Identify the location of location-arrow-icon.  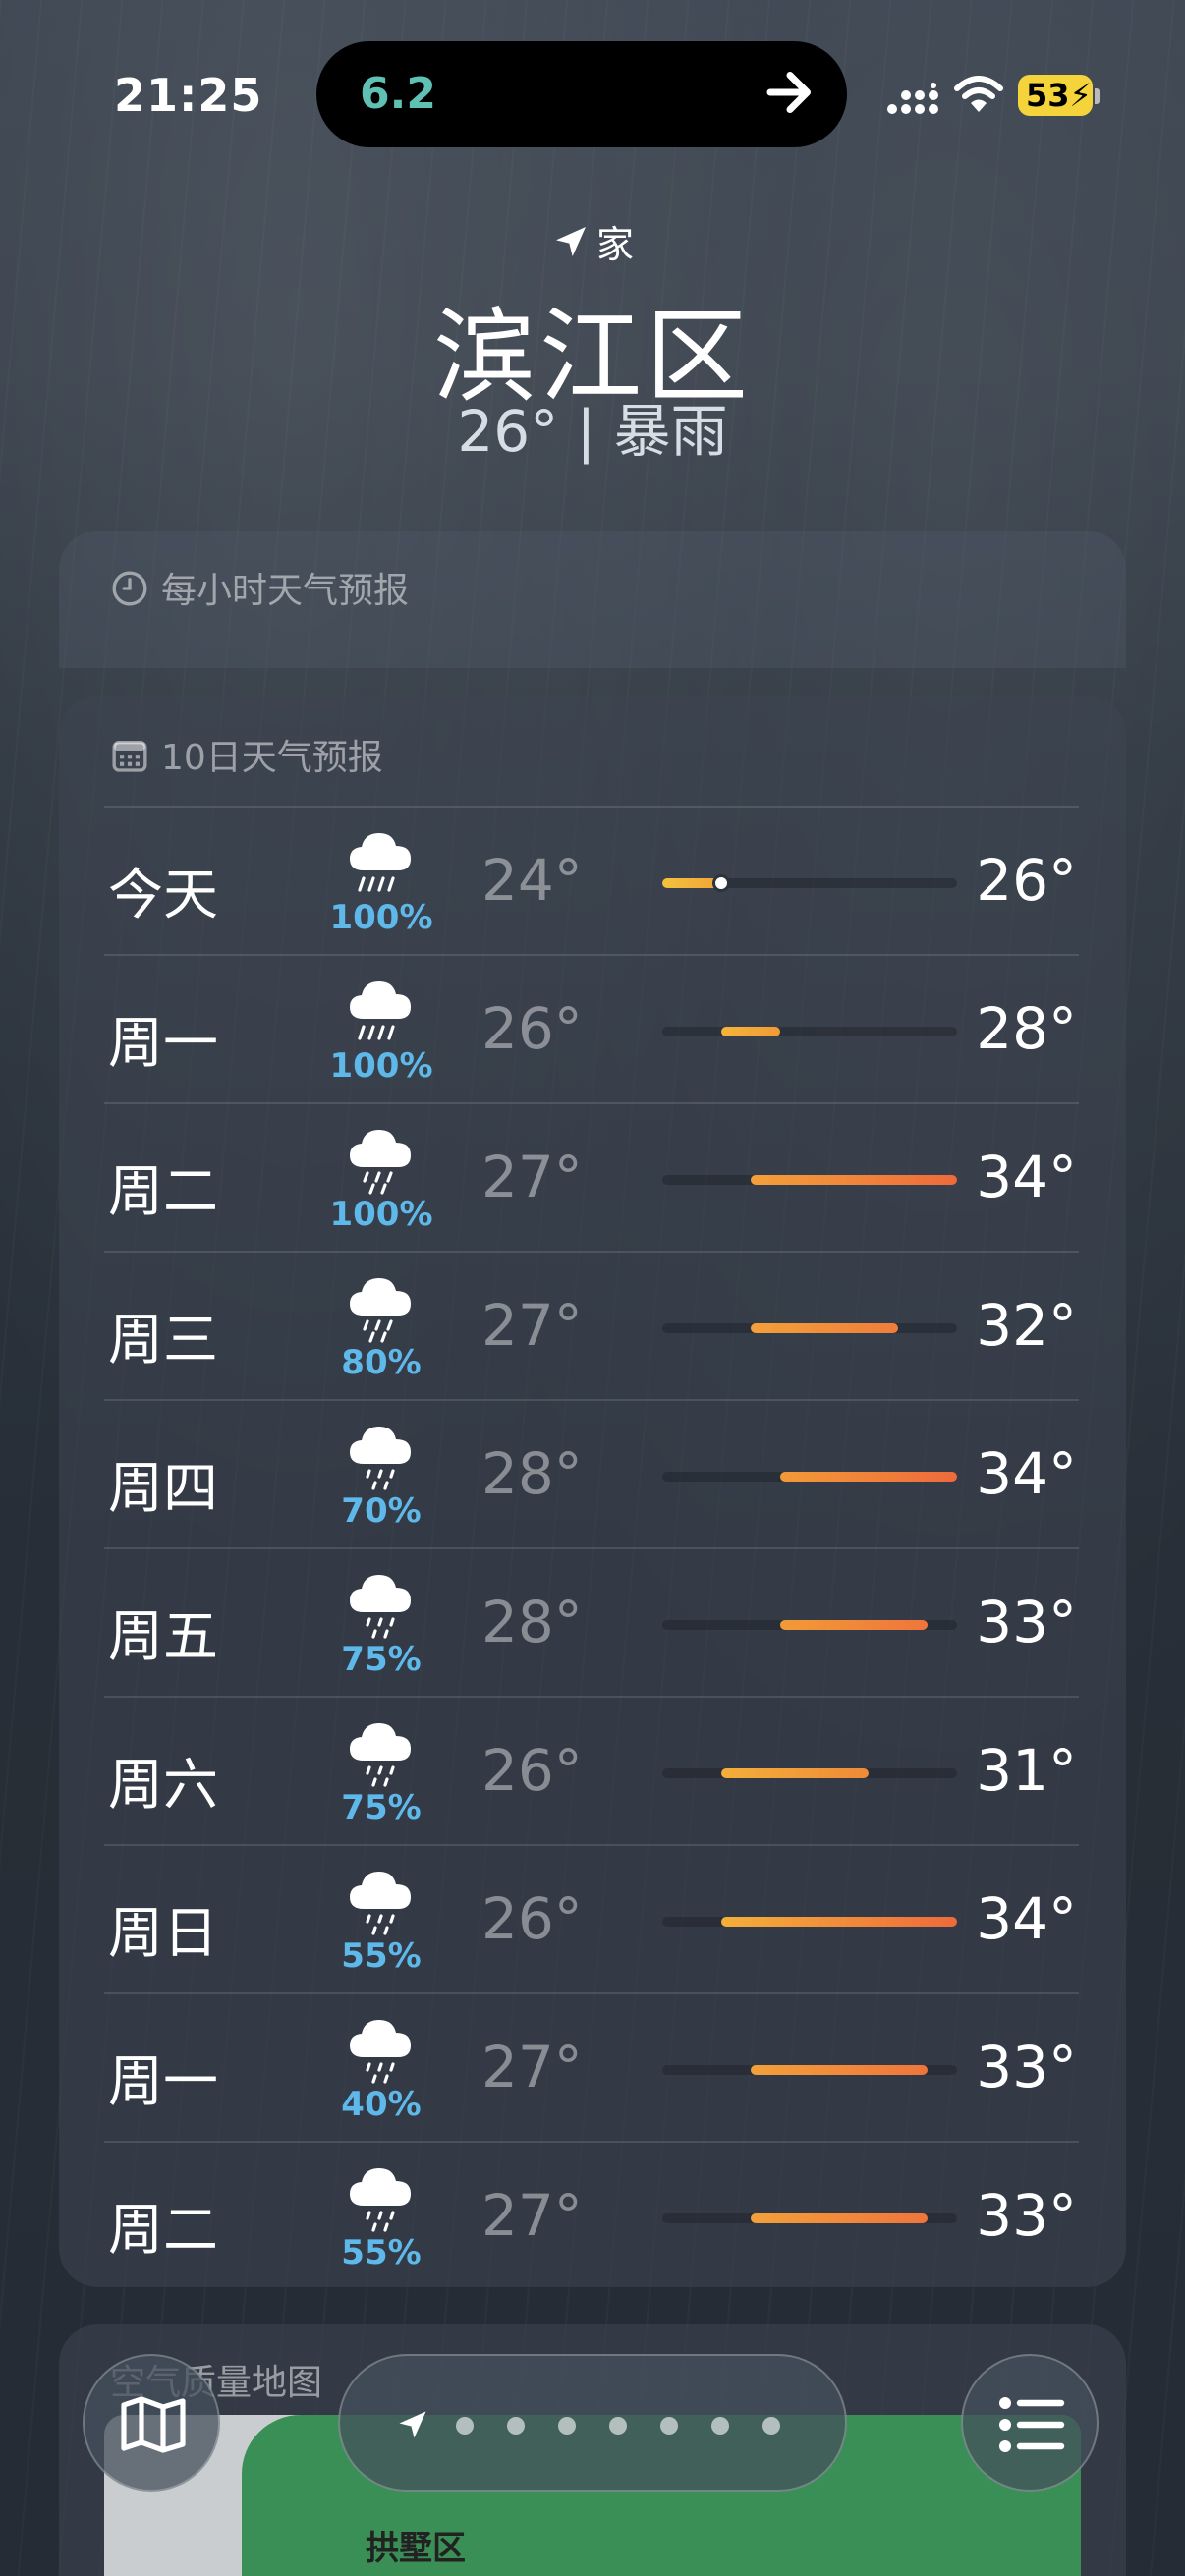
(571, 241).